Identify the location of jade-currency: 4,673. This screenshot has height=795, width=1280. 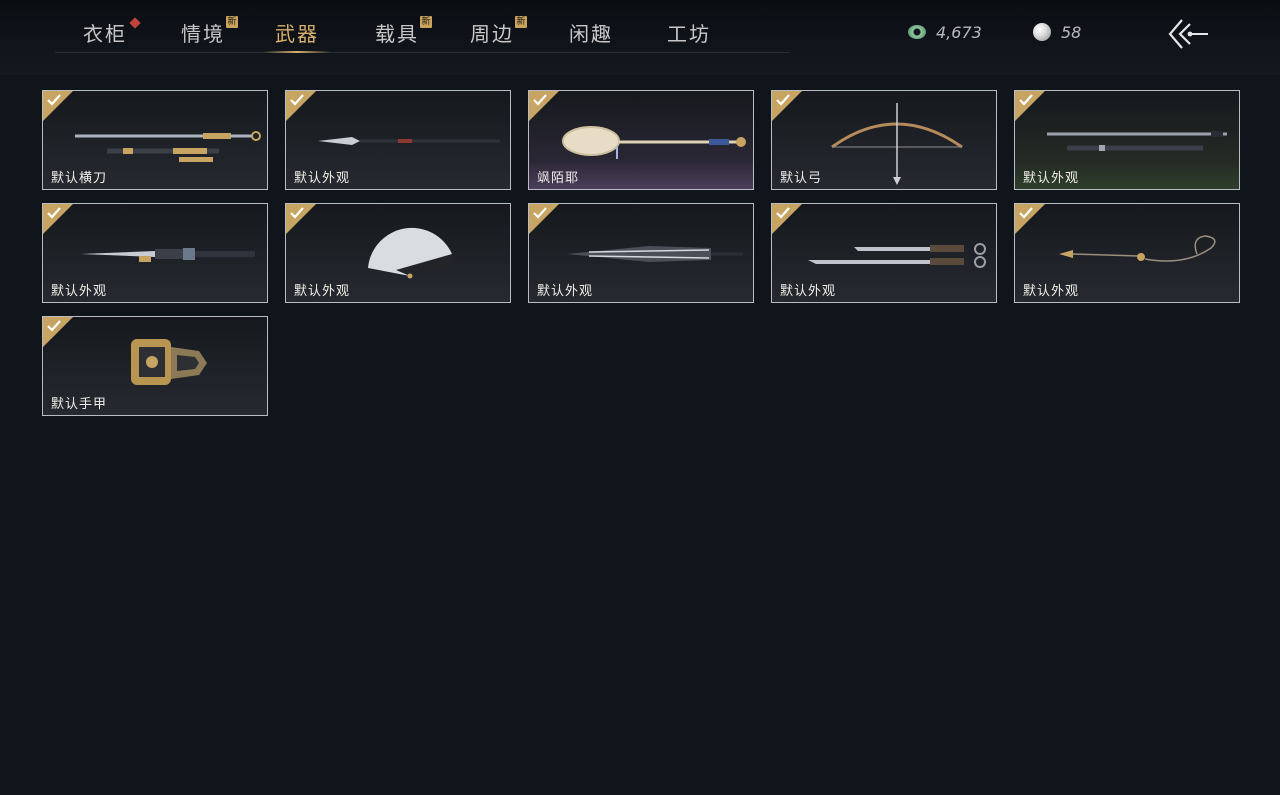
(945, 32).